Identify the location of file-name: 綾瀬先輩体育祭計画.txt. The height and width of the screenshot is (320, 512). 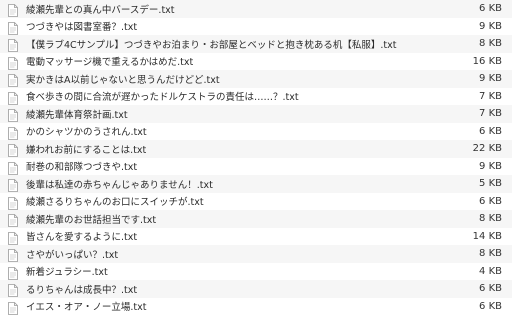
(77, 115).